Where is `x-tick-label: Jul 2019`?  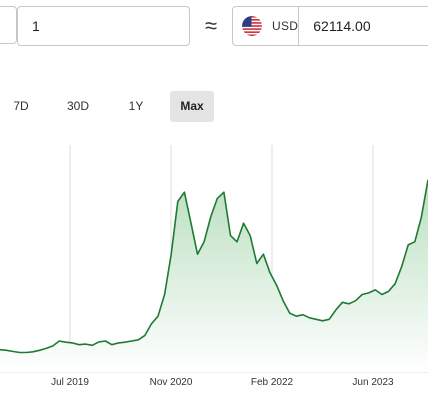 x-tick-label: Jul 2019 is located at coordinates (70, 382).